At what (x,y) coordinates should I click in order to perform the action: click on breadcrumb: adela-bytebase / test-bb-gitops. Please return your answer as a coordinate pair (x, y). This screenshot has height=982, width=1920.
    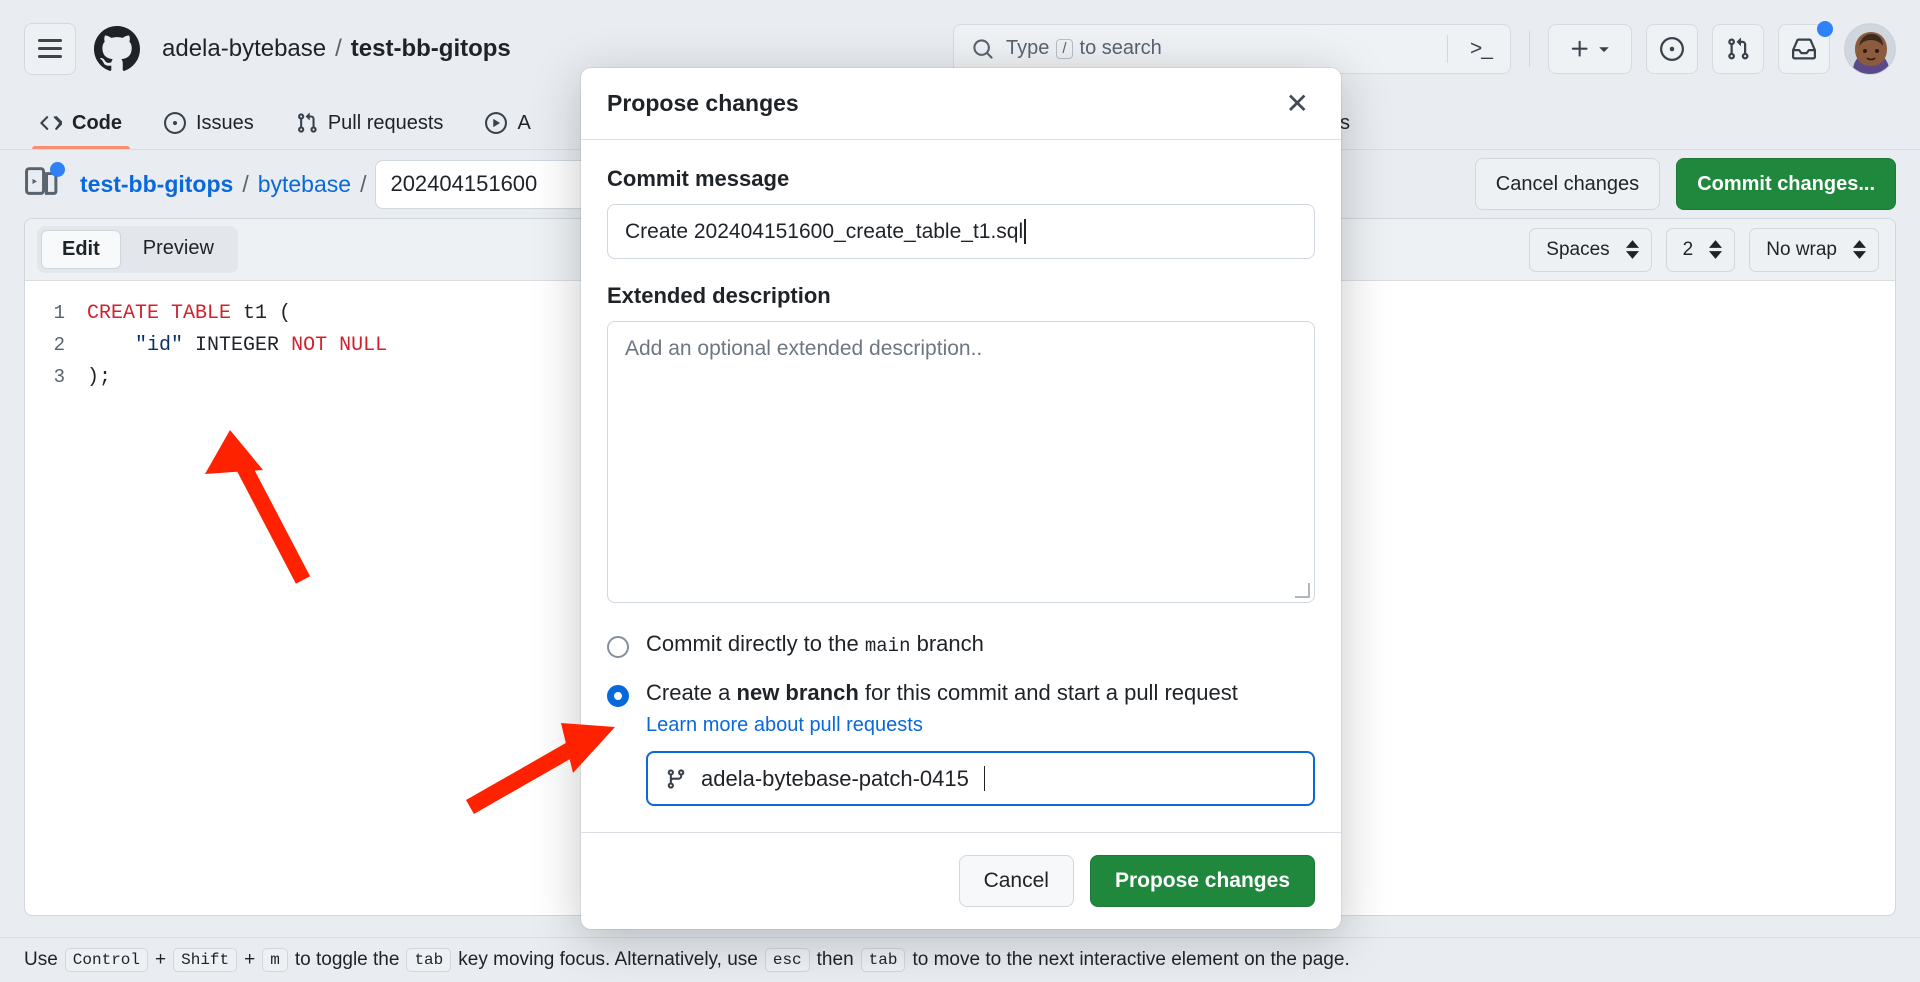
    Looking at the image, I should click on (336, 49).